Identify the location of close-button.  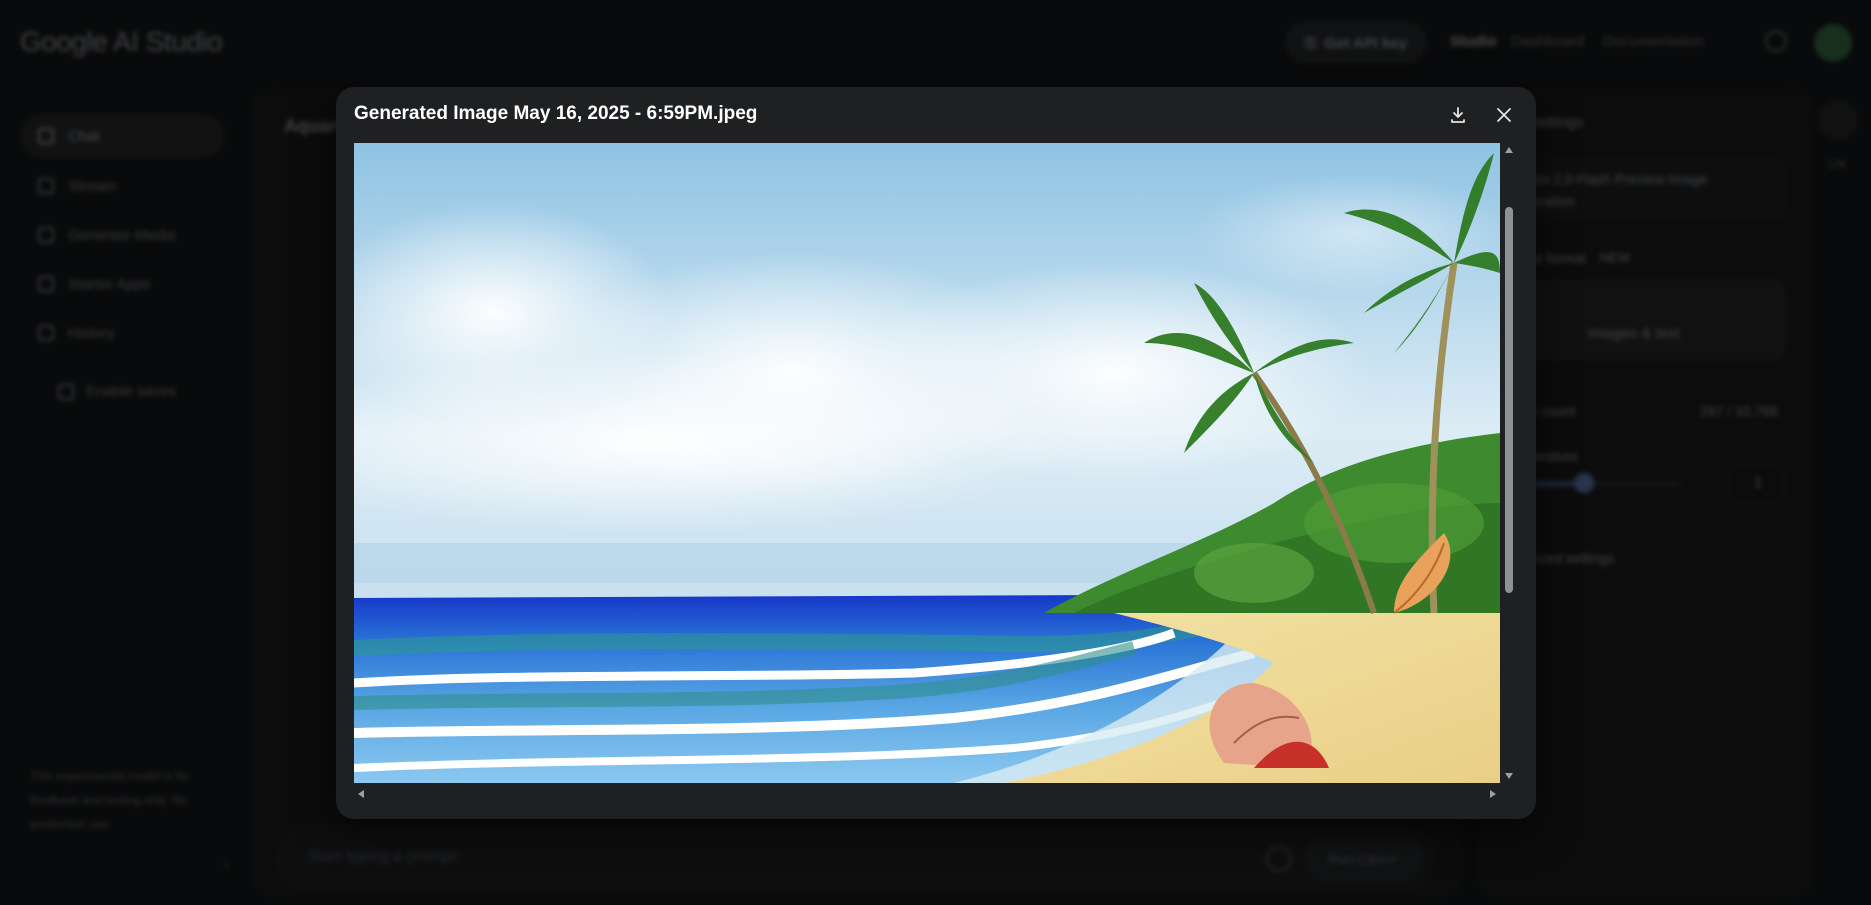
(1504, 115).